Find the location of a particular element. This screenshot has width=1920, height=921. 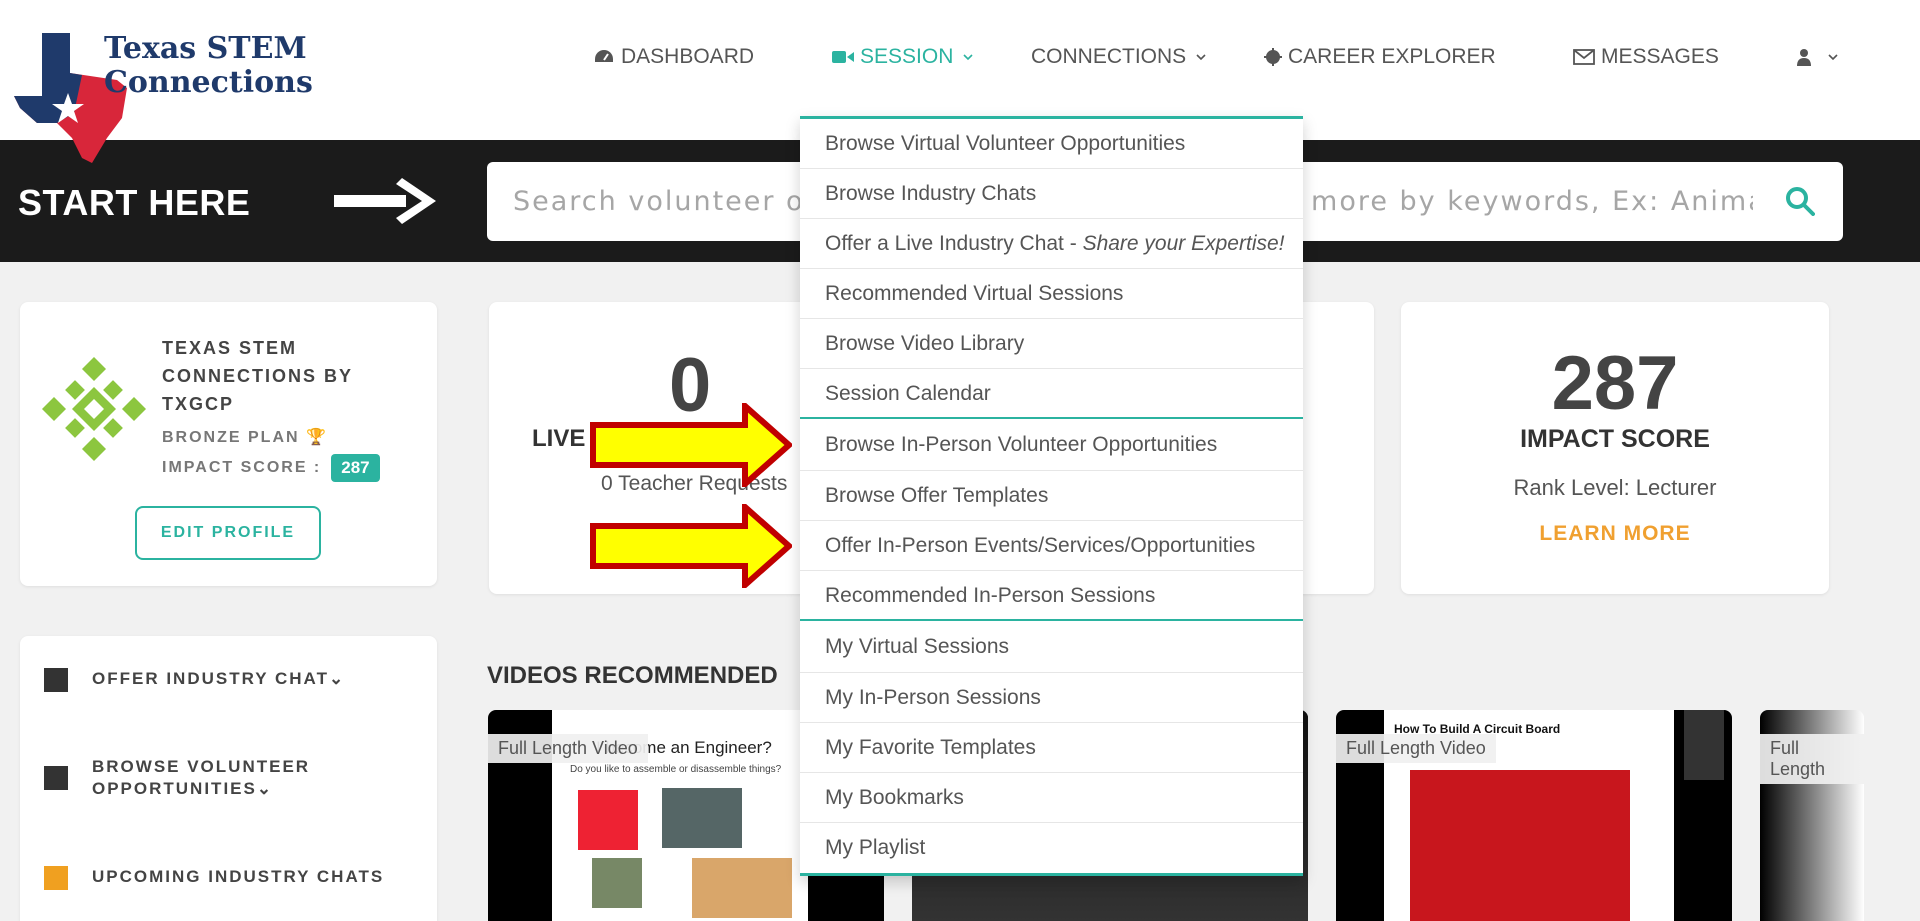

trophy-icon: 🏆 is located at coordinates (317, 437).